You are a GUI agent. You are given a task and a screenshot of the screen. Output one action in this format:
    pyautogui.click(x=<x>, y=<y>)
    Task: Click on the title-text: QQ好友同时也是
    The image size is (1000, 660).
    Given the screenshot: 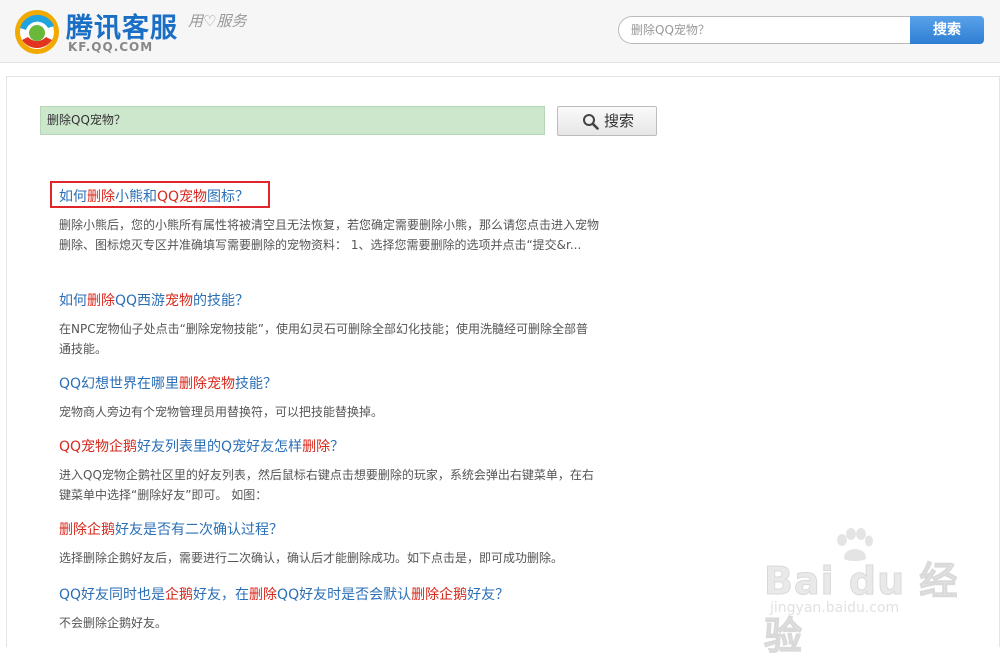 What is the action you would take?
    pyautogui.click(x=112, y=595)
    